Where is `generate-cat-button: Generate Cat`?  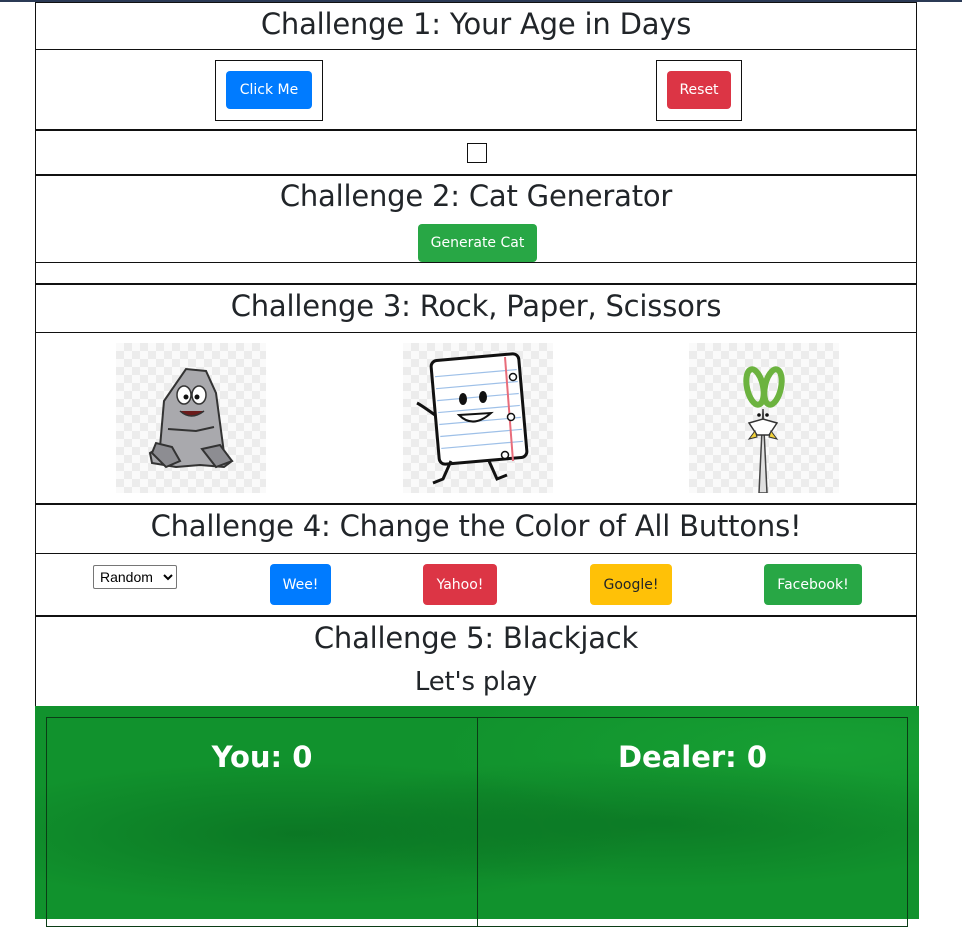
generate-cat-button: Generate Cat is located at coordinates (477, 243).